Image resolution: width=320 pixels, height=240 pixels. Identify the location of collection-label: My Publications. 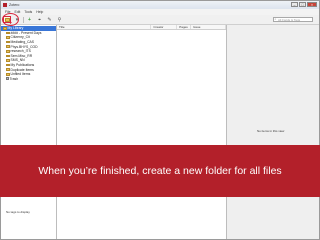
(22, 65).